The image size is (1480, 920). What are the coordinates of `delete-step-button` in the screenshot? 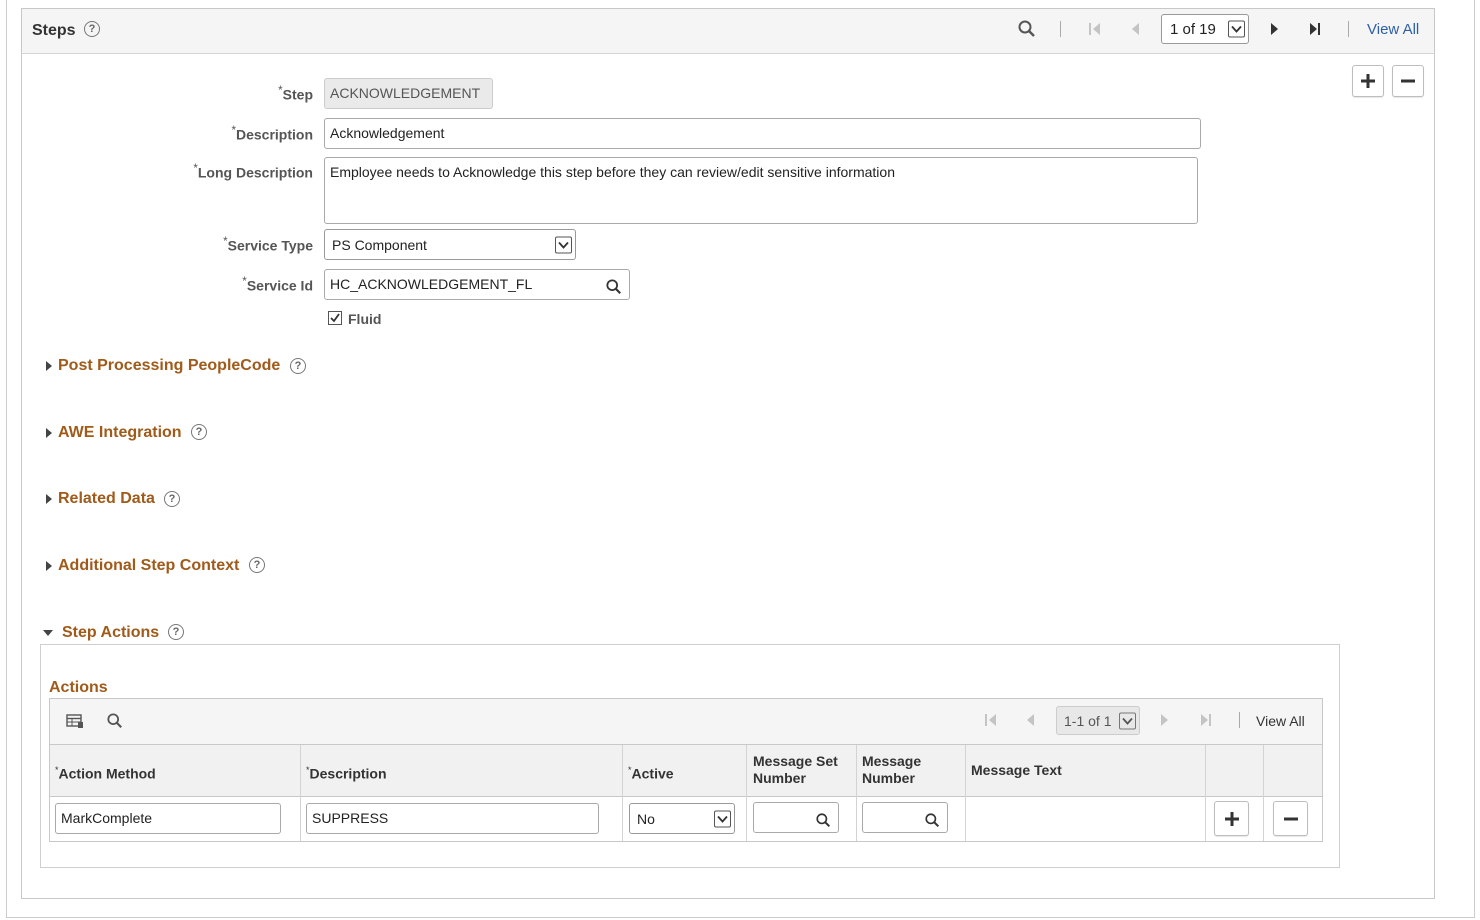 It's located at (1408, 81).